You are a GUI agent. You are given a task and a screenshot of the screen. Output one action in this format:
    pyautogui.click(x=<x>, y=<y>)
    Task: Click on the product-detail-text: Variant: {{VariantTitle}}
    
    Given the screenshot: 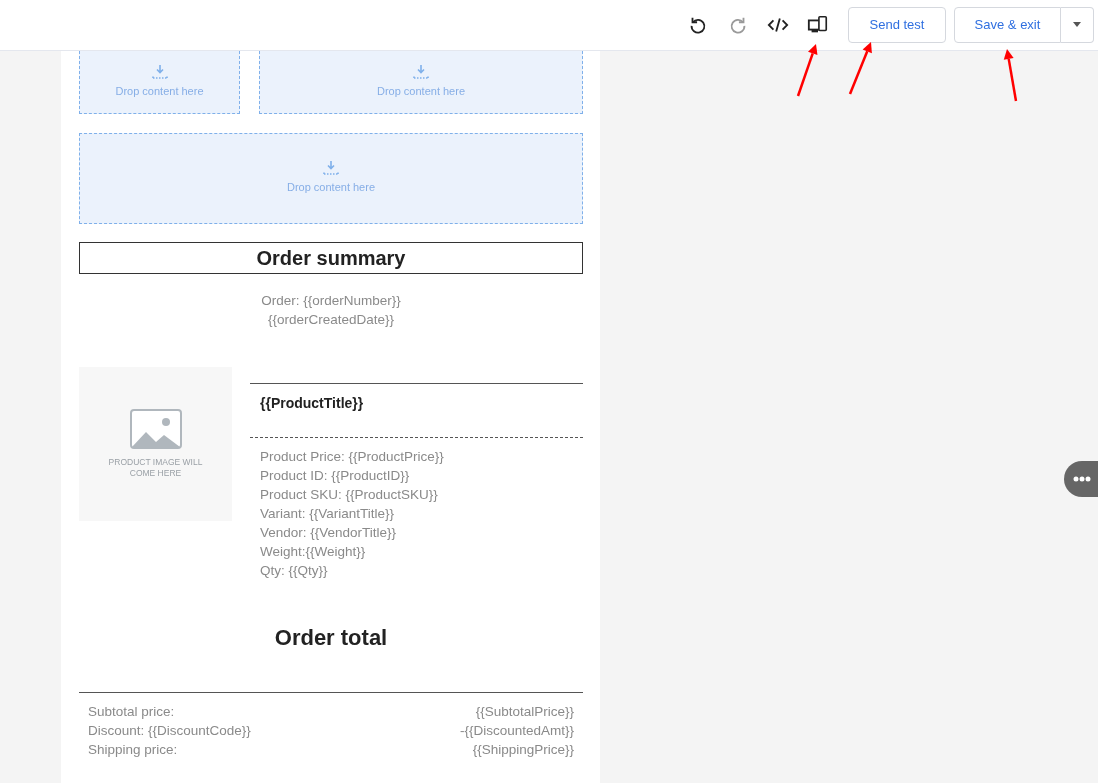 What is the action you would take?
    pyautogui.click(x=328, y=514)
    